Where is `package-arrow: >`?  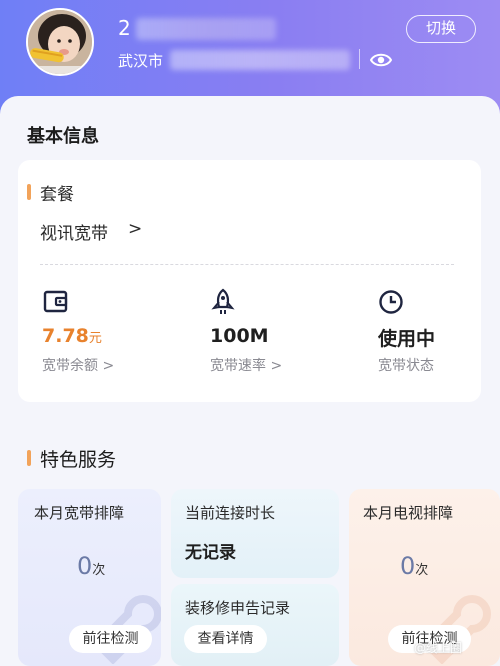
package-arrow: > is located at coordinates (135, 229).